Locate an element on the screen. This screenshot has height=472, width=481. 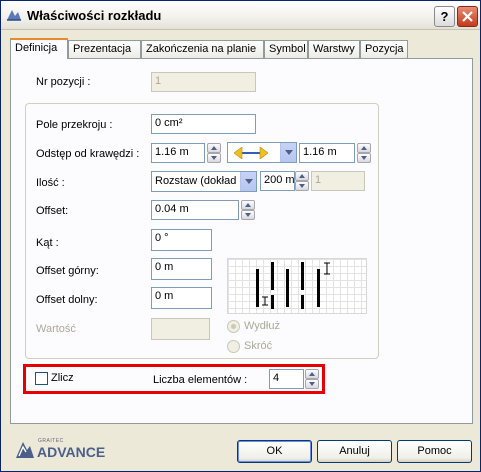
offset-gorny-label: Offset górny: is located at coordinates (67, 271).